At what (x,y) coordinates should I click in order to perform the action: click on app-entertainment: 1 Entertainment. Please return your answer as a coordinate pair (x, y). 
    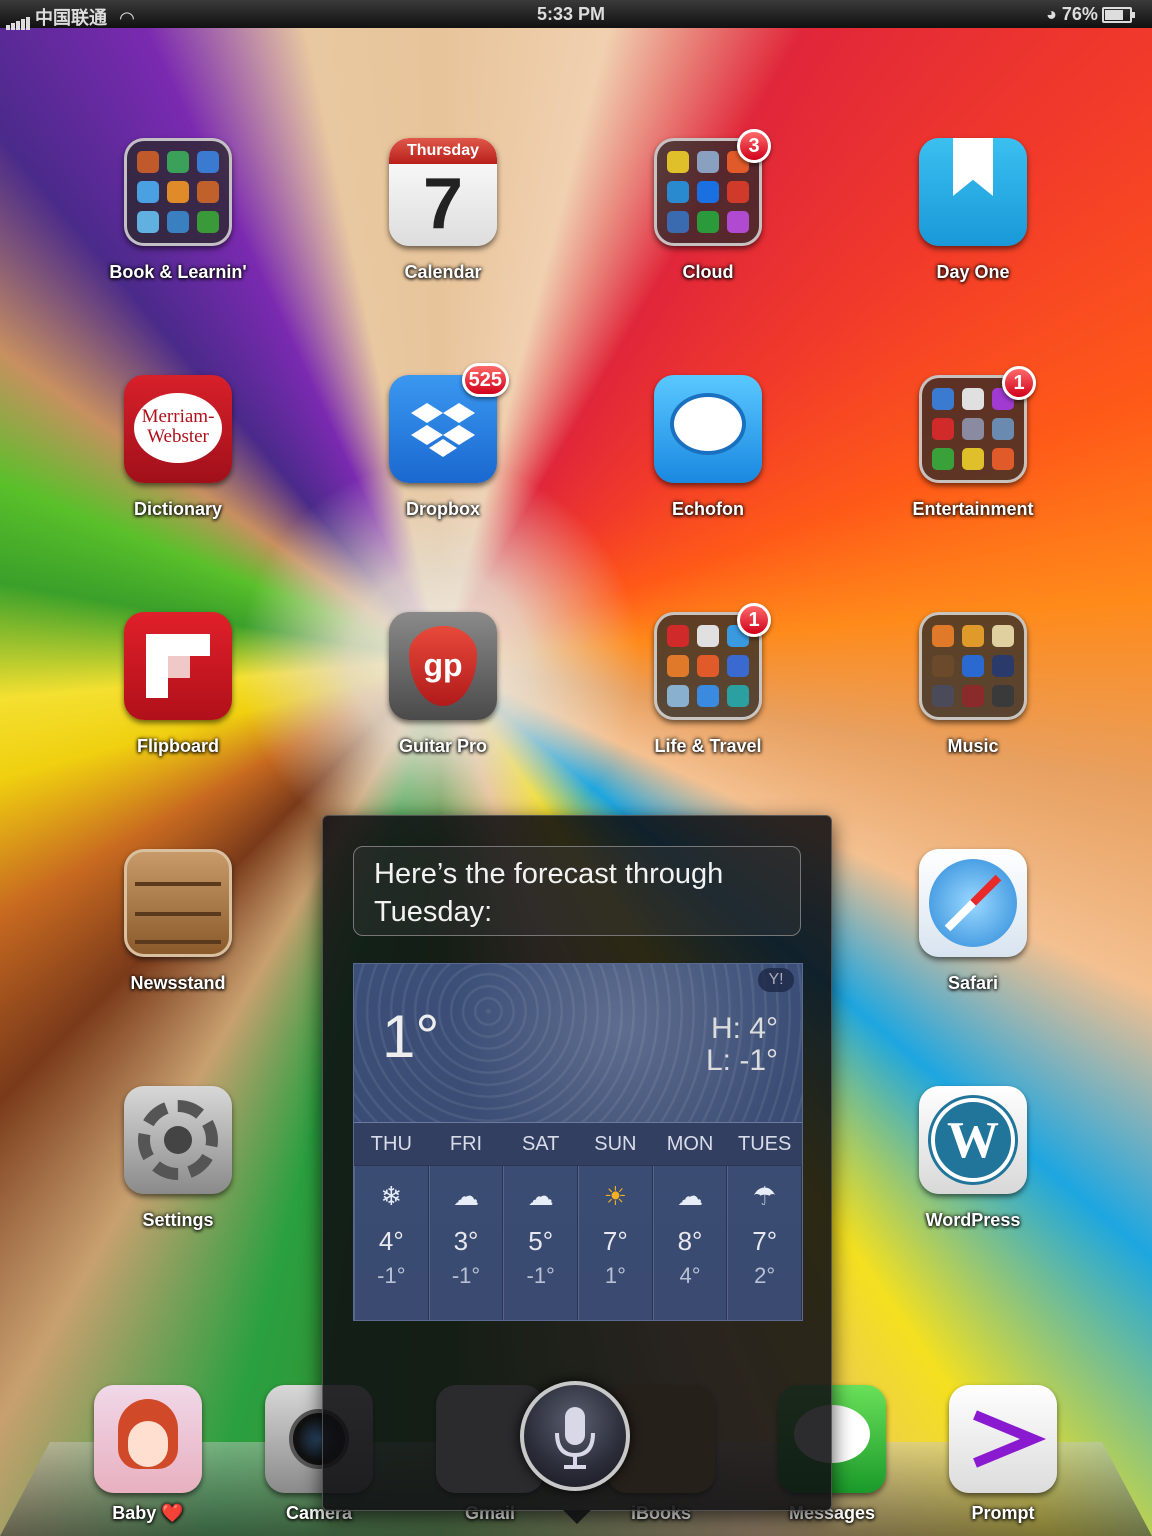
    Looking at the image, I should click on (973, 443).